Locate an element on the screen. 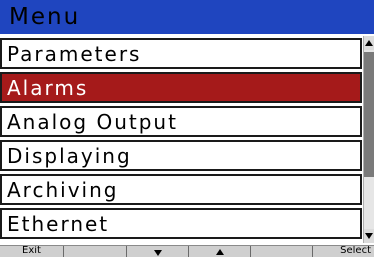 This screenshot has height=257, width=374. menu-item-displaying: Displaying is located at coordinates (181, 155).